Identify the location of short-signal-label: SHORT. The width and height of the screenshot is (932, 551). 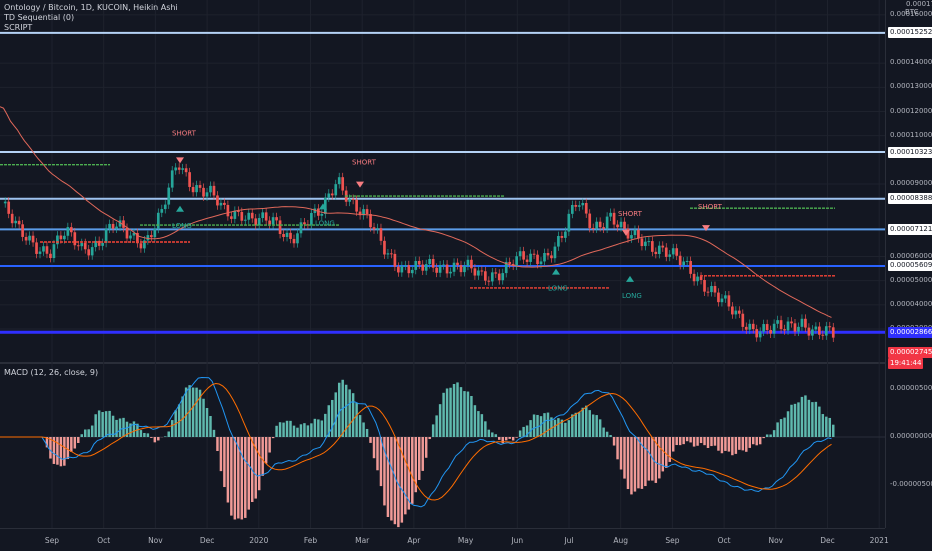
(630, 214).